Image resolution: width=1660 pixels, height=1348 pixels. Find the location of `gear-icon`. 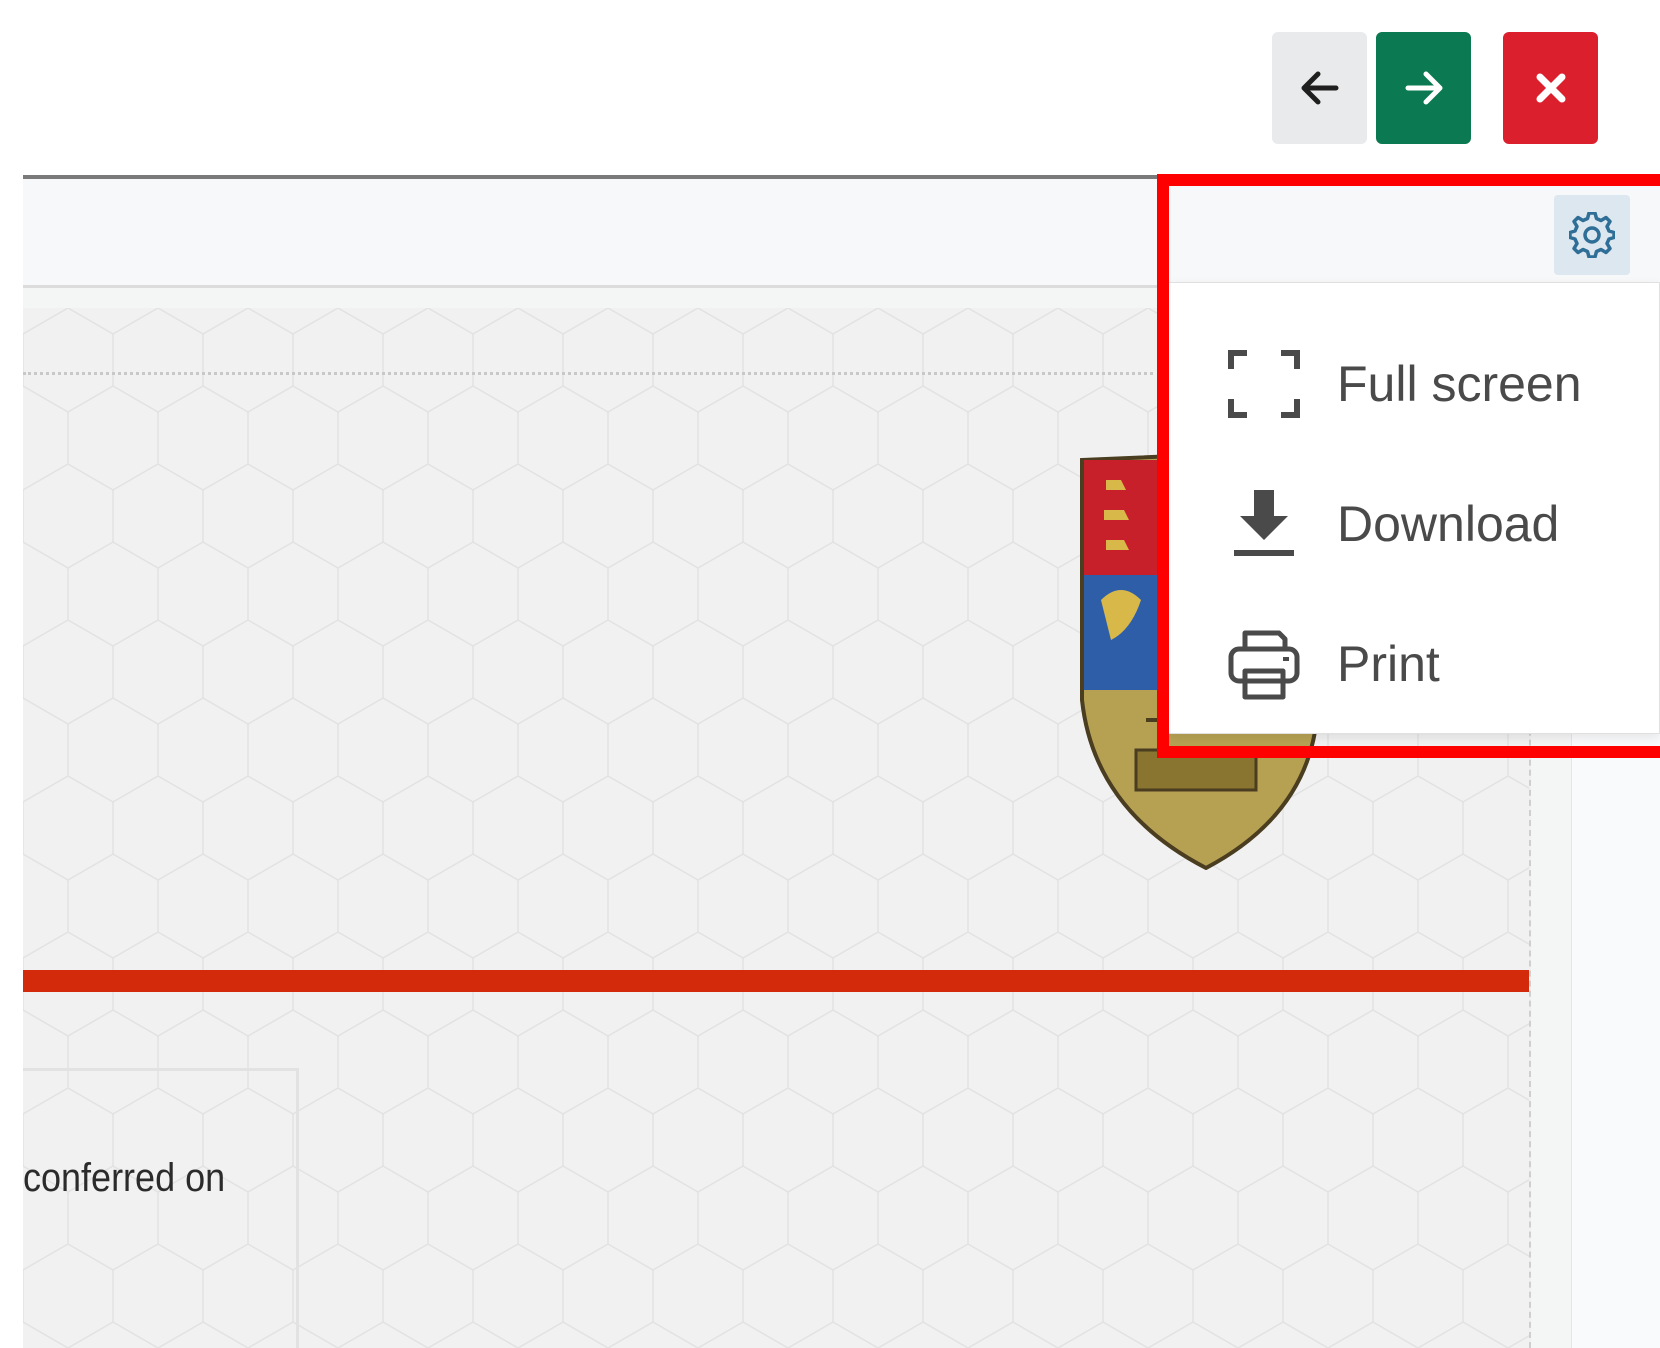

gear-icon is located at coordinates (1592, 235).